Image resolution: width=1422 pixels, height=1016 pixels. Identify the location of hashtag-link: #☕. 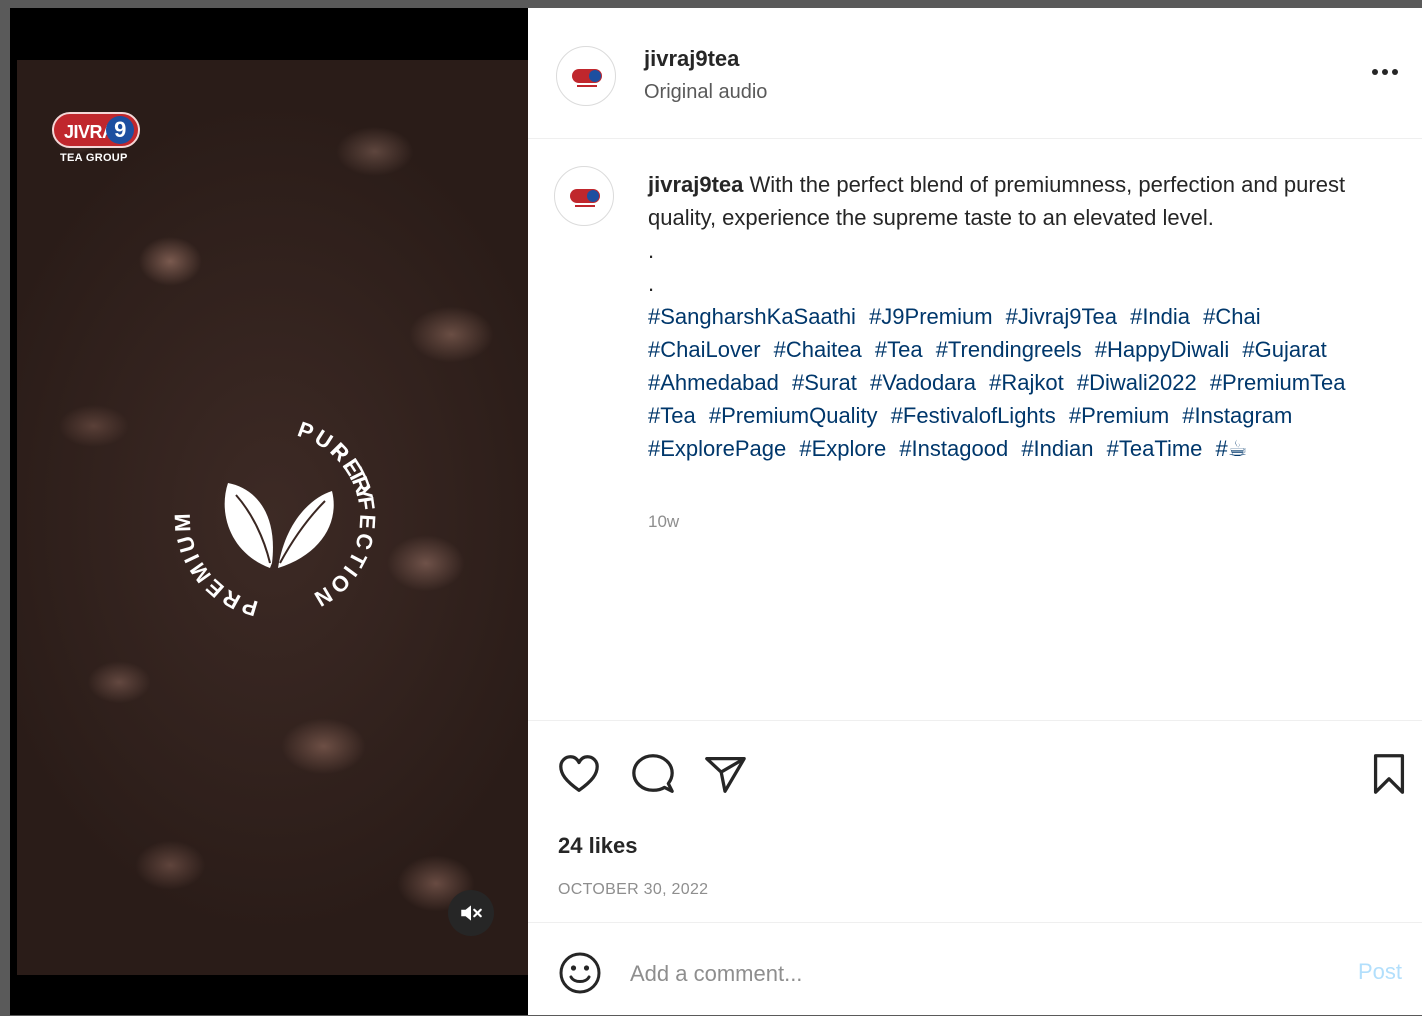
(1232, 448).